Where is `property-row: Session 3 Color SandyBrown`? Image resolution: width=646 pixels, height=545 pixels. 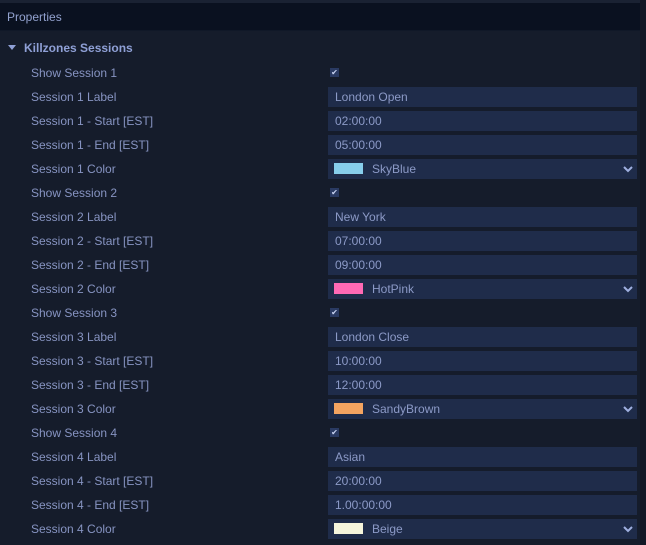 property-row: Session 3 Color SandyBrown is located at coordinates (320, 409).